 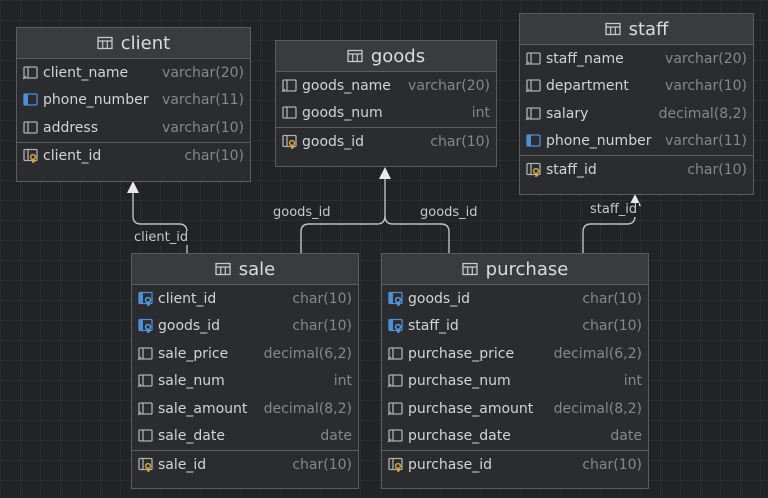 I want to click on table-title: client, so click(x=145, y=43).